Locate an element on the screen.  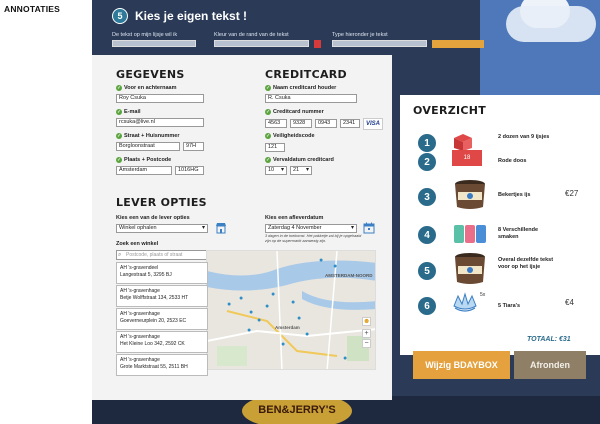
name-field: Roy Csuka is located at coordinates (160, 98).